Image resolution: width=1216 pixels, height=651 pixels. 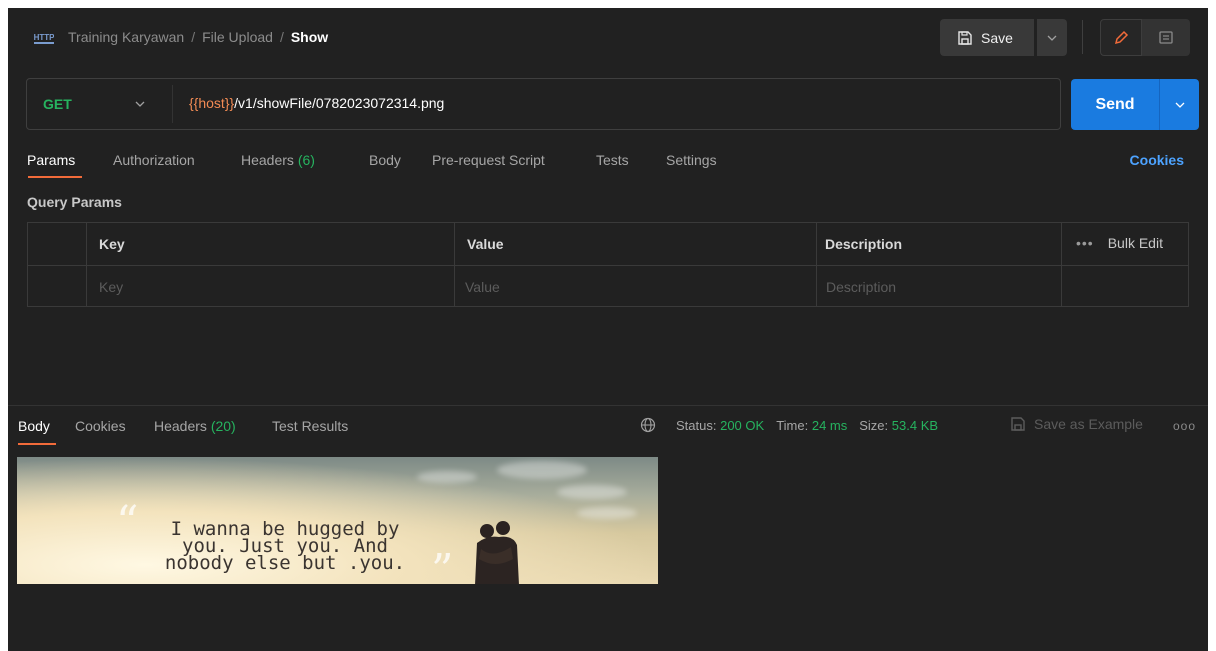 I want to click on close-quote-icon: ”, so click(x=442, y=564).